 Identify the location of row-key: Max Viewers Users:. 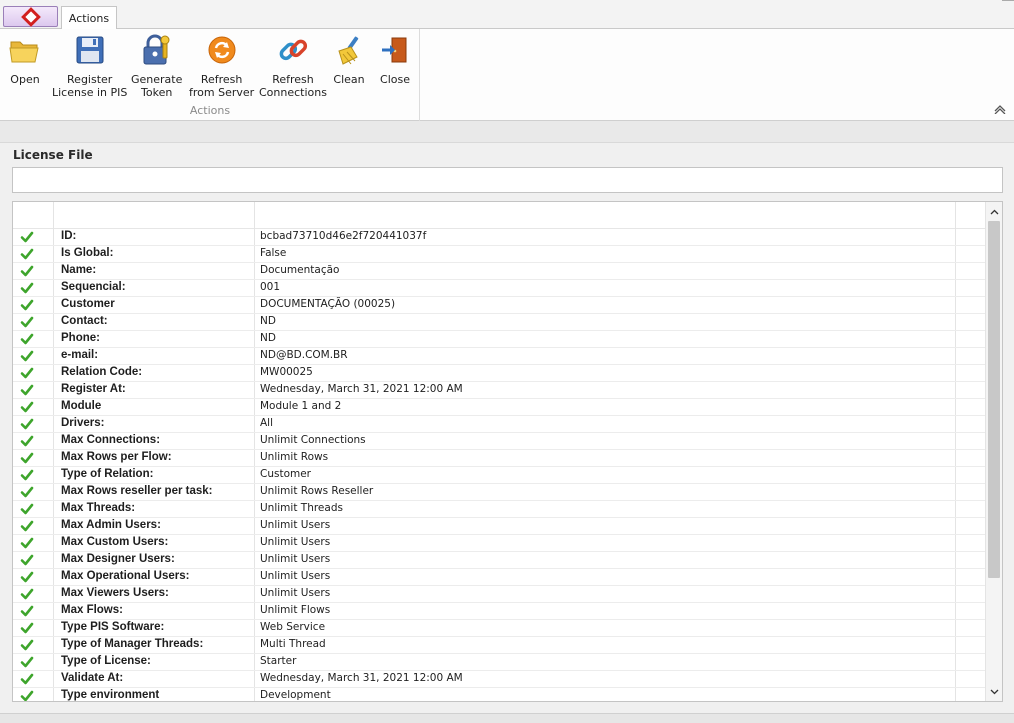
(115, 593).